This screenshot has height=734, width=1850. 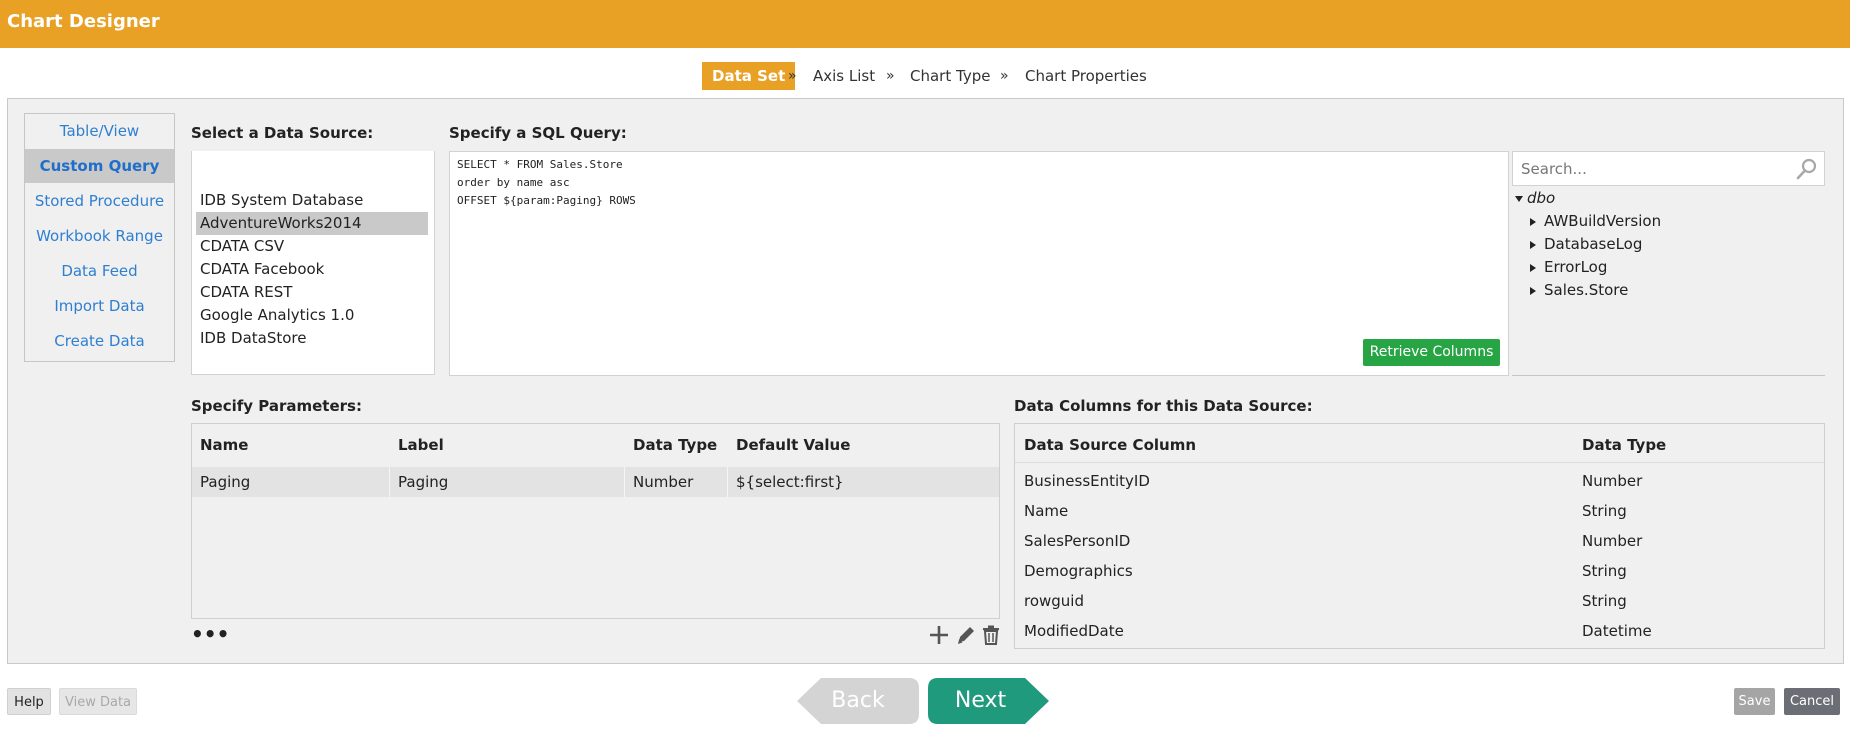 I want to click on sql-line: OFFSET ${param:Paging} ROWS, so click(x=546, y=200).